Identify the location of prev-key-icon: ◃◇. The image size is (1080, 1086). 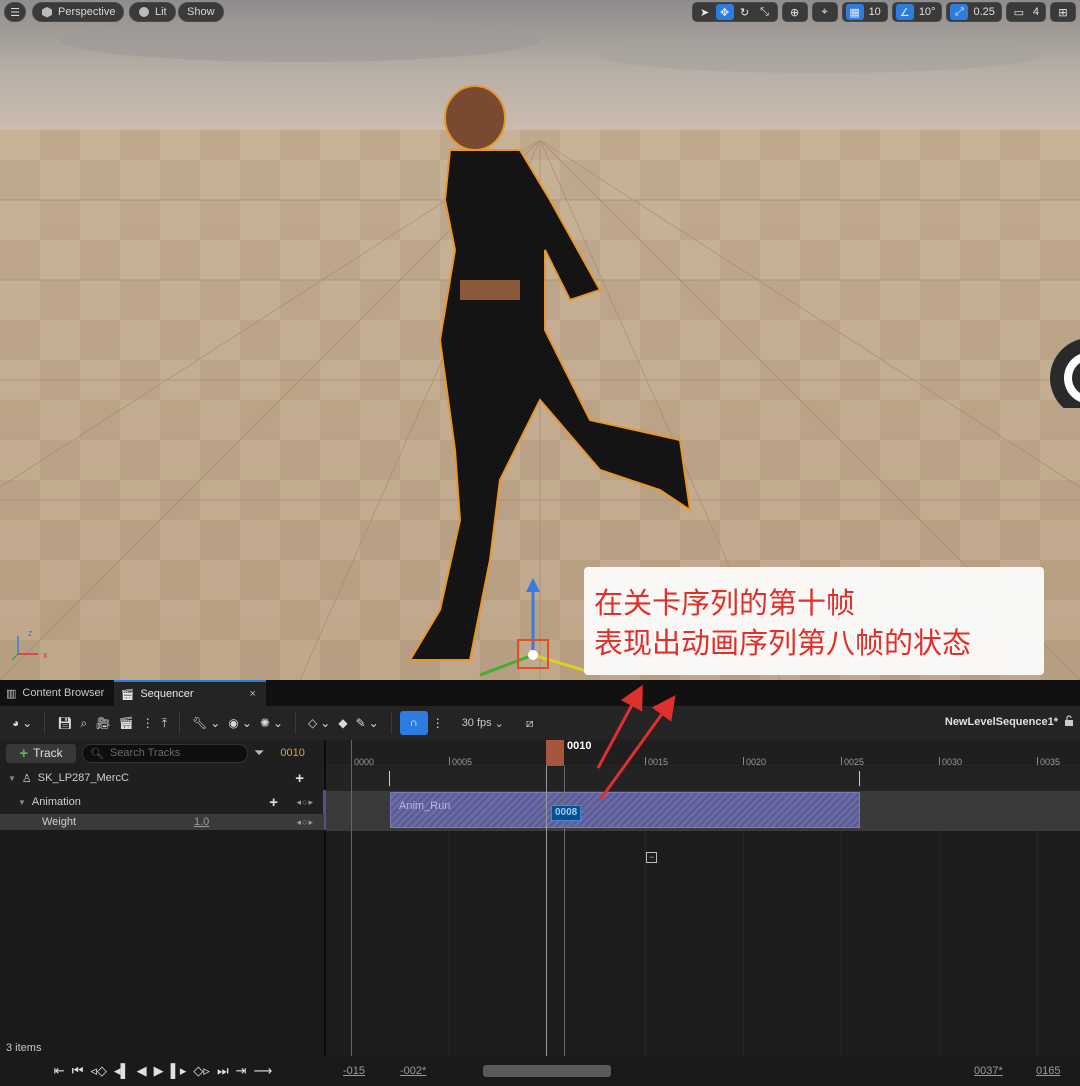
(98, 1071).